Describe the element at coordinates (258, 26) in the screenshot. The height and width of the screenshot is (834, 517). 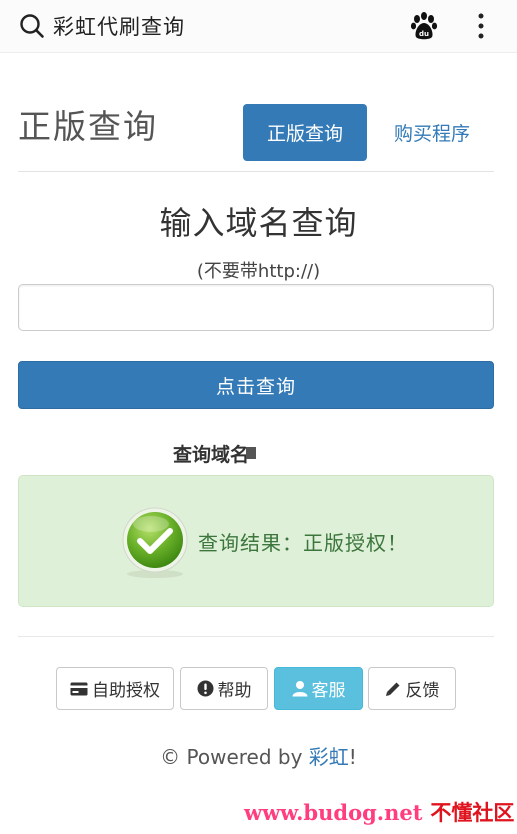
I see `top-bar: 彩虹代刷查询 du` at that location.